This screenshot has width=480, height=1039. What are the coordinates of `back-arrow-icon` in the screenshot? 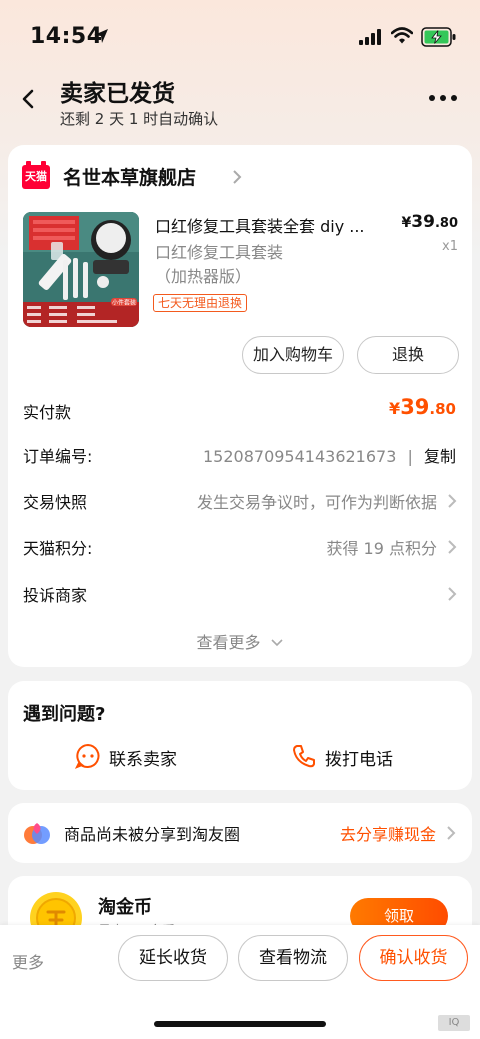 It's located at (29, 99).